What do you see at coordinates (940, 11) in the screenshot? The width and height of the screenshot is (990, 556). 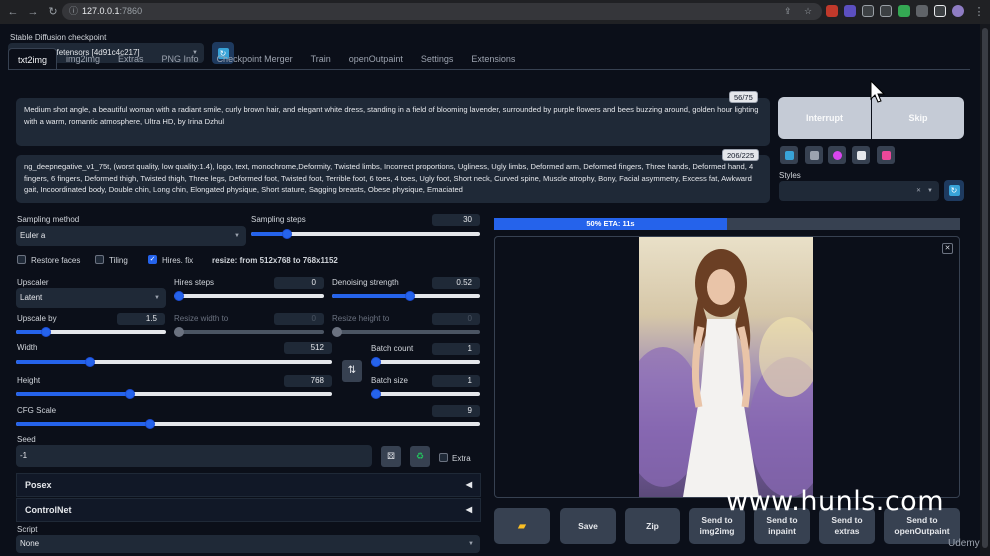 I see `sidebar-icon` at bounding box center [940, 11].